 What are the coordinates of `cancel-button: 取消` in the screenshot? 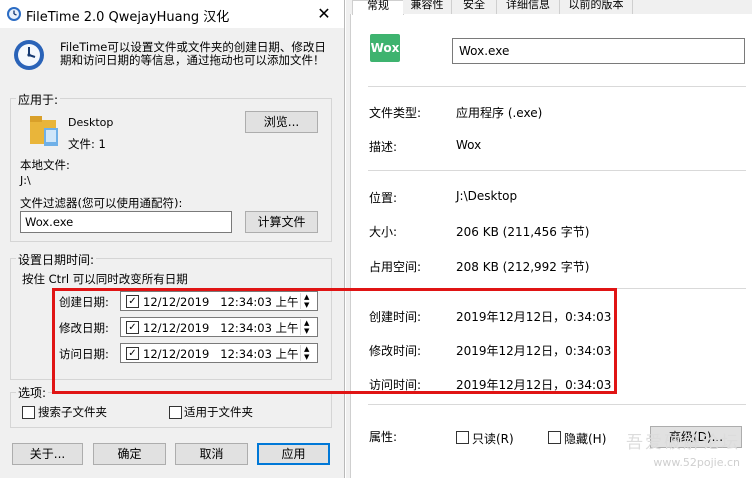 It's located at (211, 454).